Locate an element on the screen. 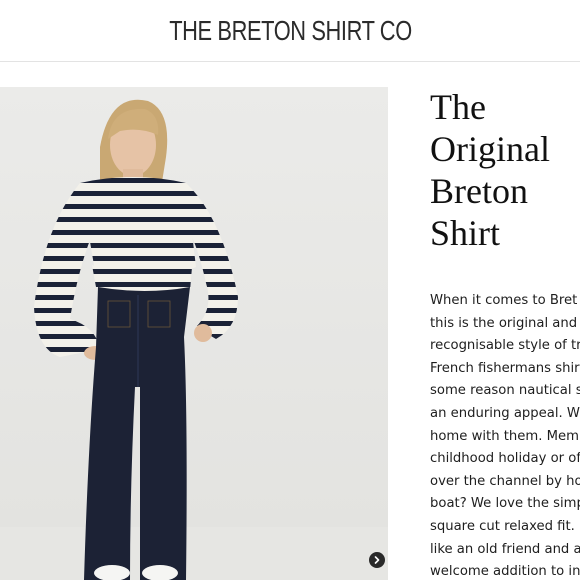 Image resolution: width=580 pixels, height=580 pixels. description-line: home with them. Mem is located at coordinates (504, 436).